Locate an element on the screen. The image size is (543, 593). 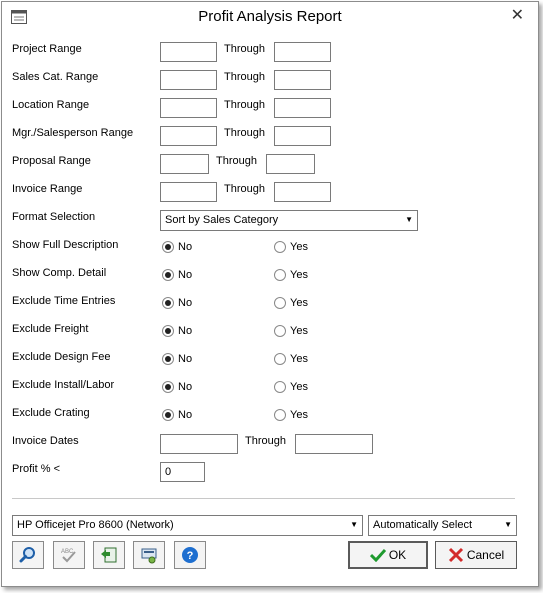
format-selection-value: Sort by Sales Category is located at coordinates (222, 220).